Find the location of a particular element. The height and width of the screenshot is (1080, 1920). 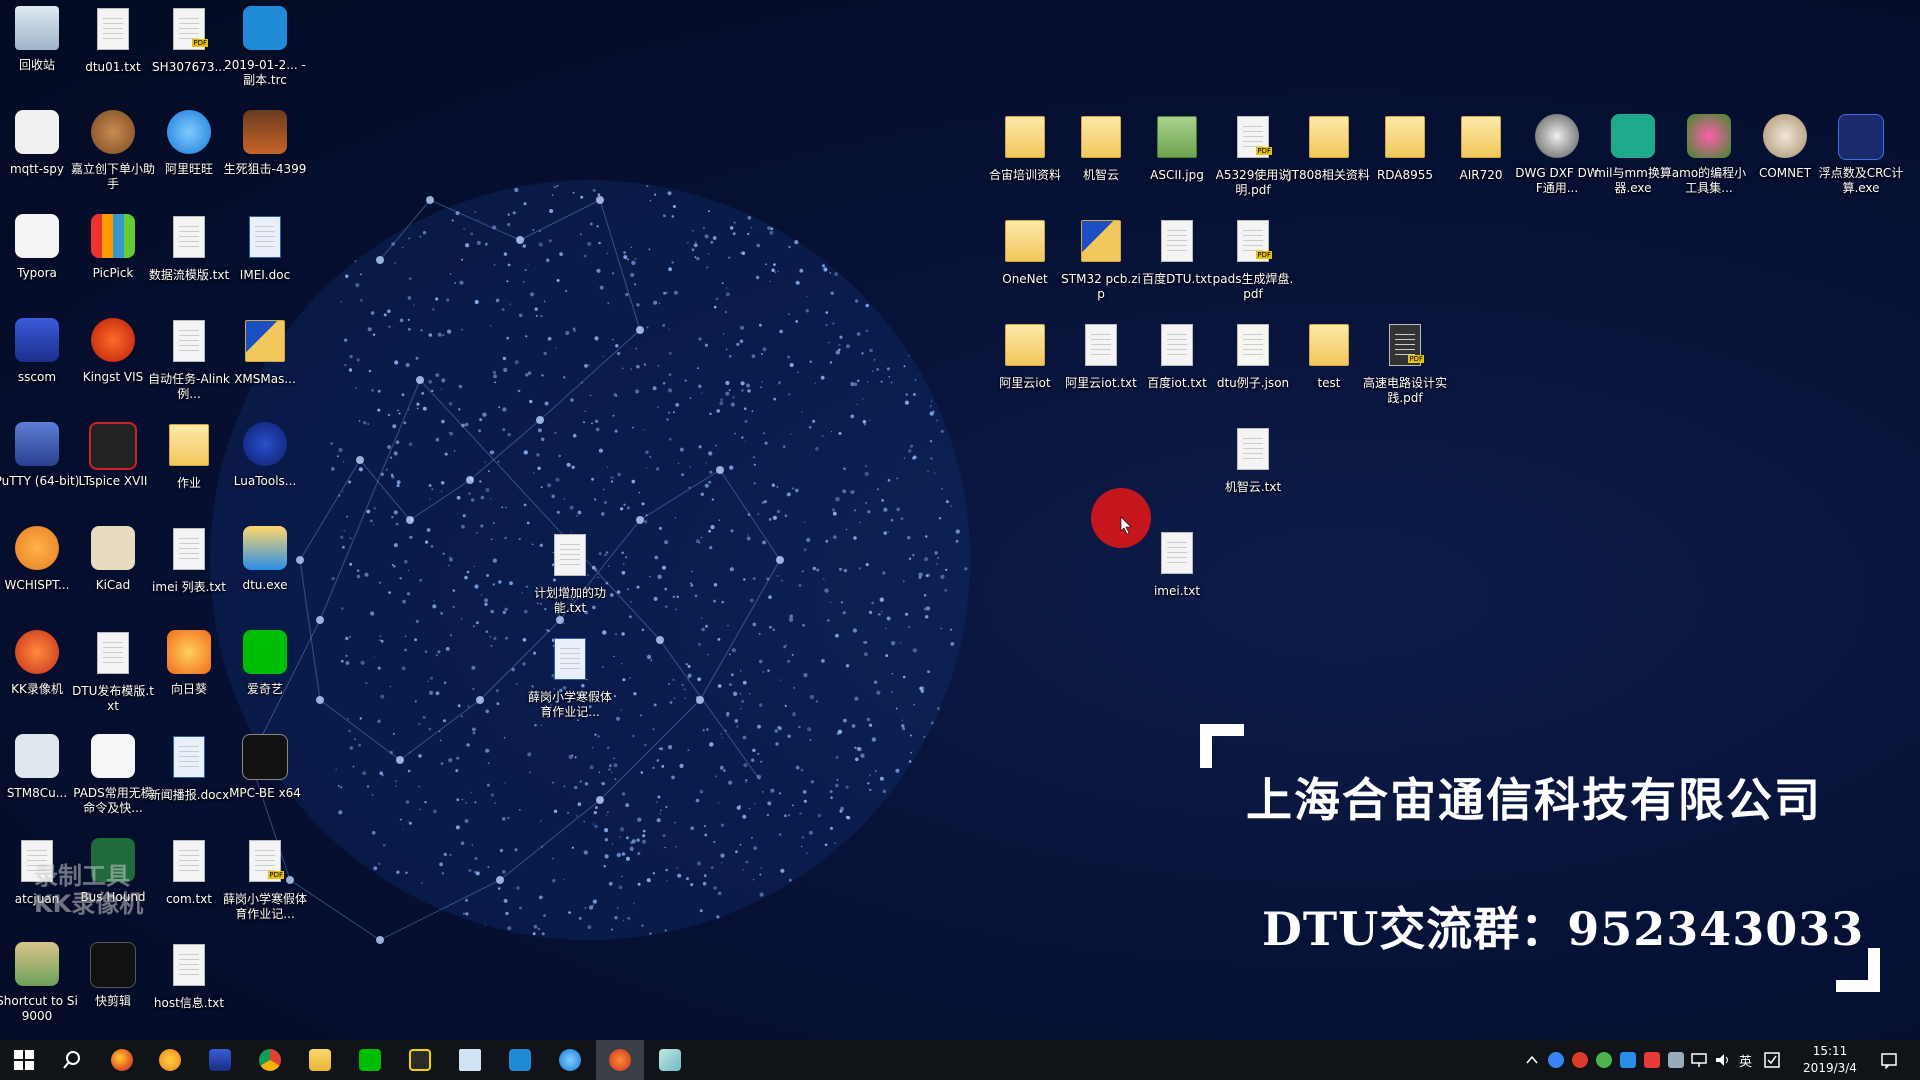

tray-kk-icon is located at coordinates (1580, 1060).